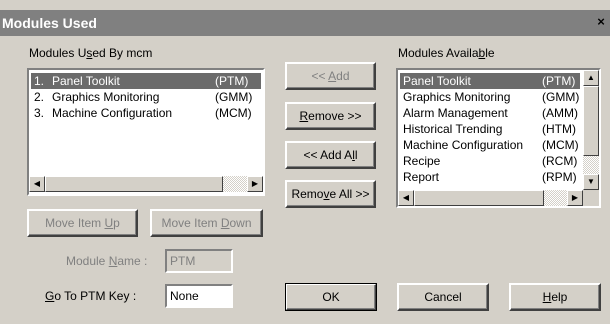  I want to click on scroll-down-icon: ▼, so click(591, 182).